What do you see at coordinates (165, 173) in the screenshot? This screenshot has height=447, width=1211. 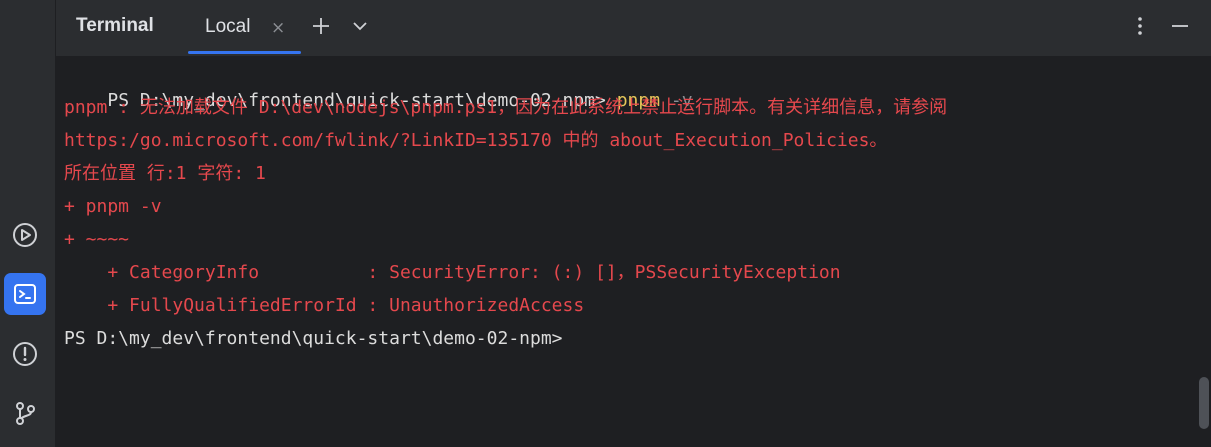 I see `error-line: 所在位置 行:1 字符: 1` at bounding box center [165, 173].